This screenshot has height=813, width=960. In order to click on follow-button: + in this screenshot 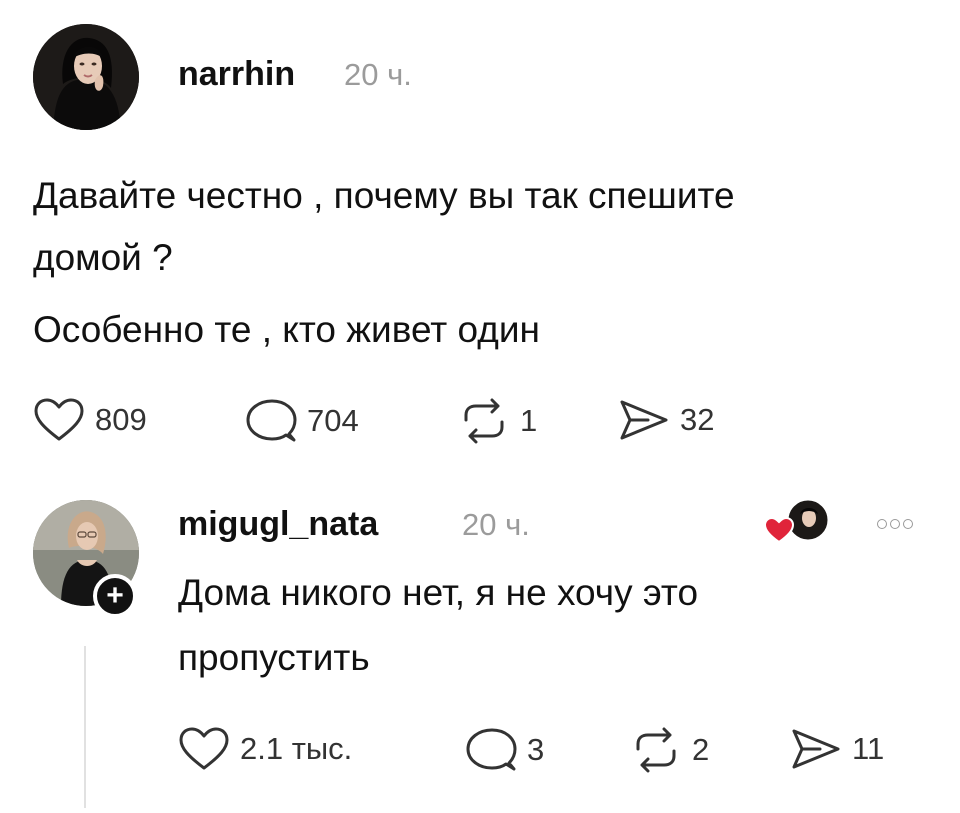, I will do `click(115, 596)`.